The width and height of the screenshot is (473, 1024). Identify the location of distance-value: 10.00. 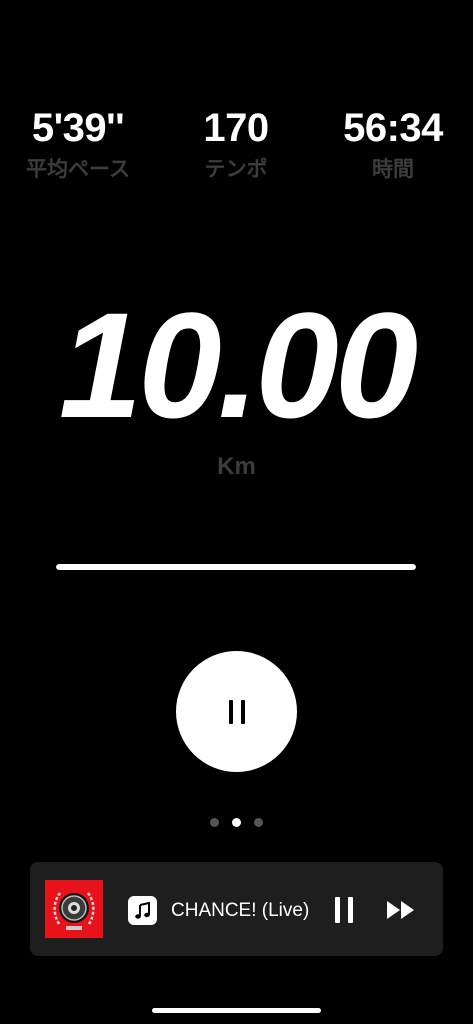
(238, 365).